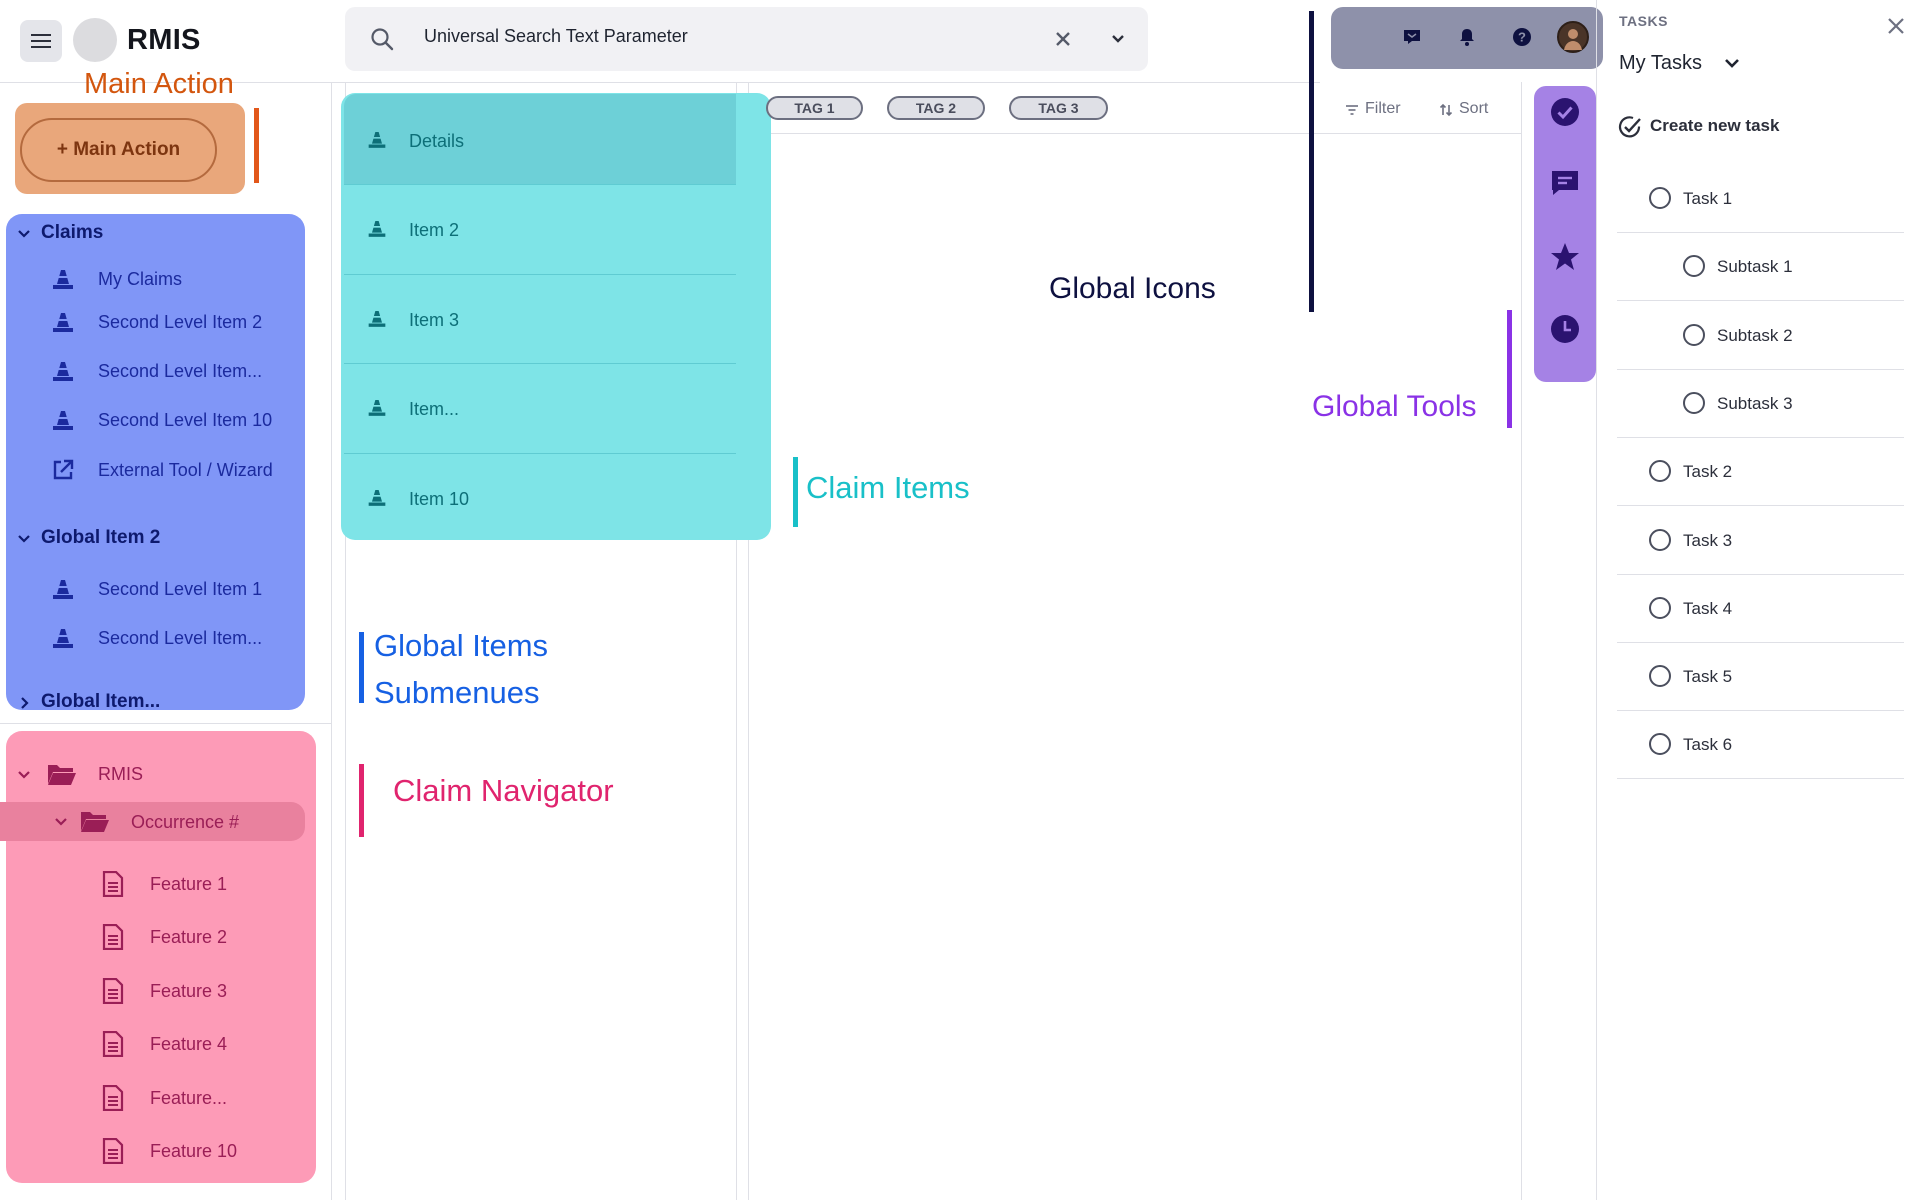  Describe the element at coordinates (185, 470) in the screenshot. I see `nav-item-external-tool: External Tool / Wizard` at that location.